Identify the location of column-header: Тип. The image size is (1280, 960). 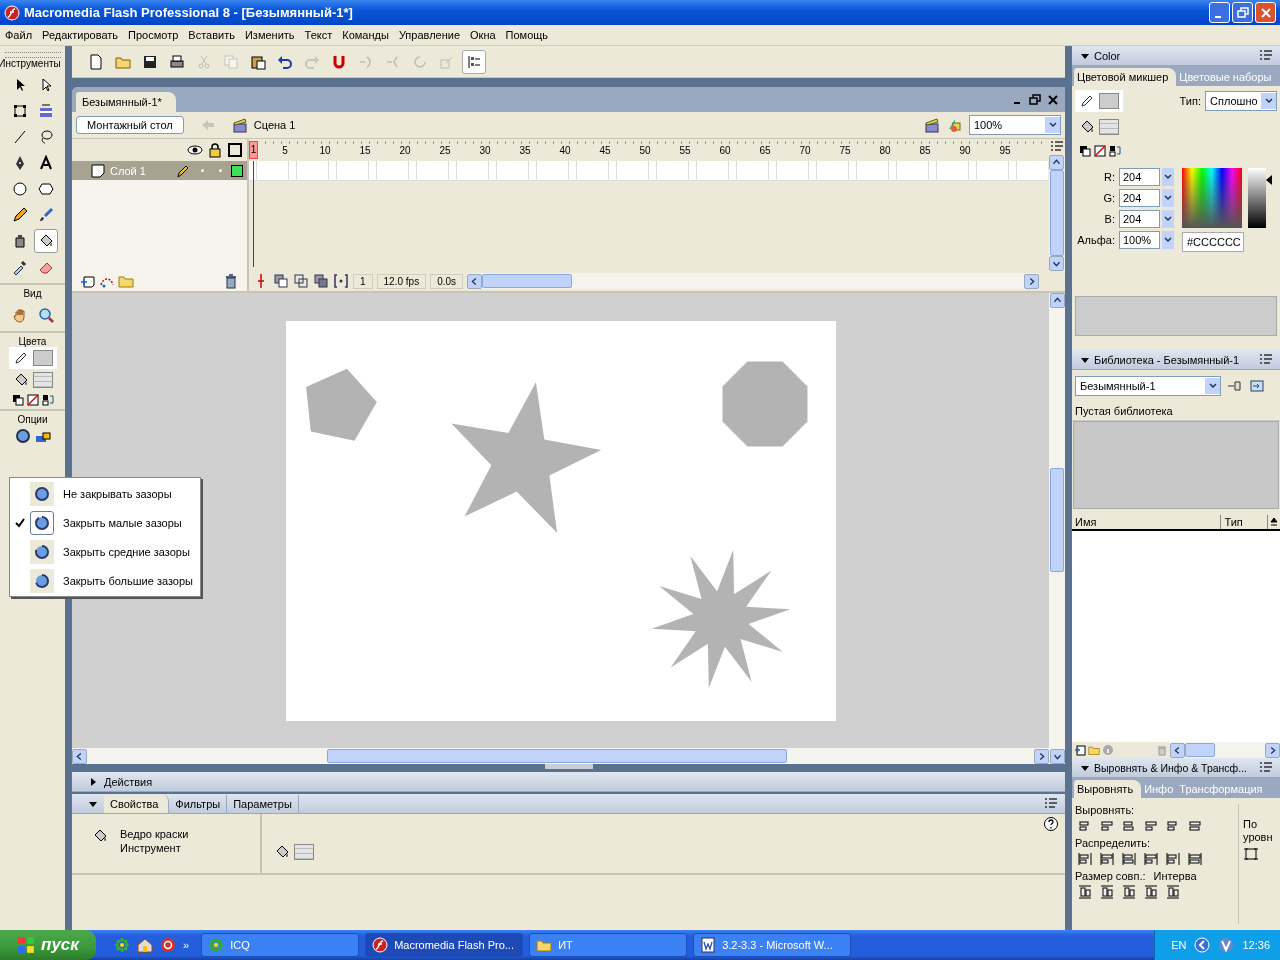
(1244, 522).